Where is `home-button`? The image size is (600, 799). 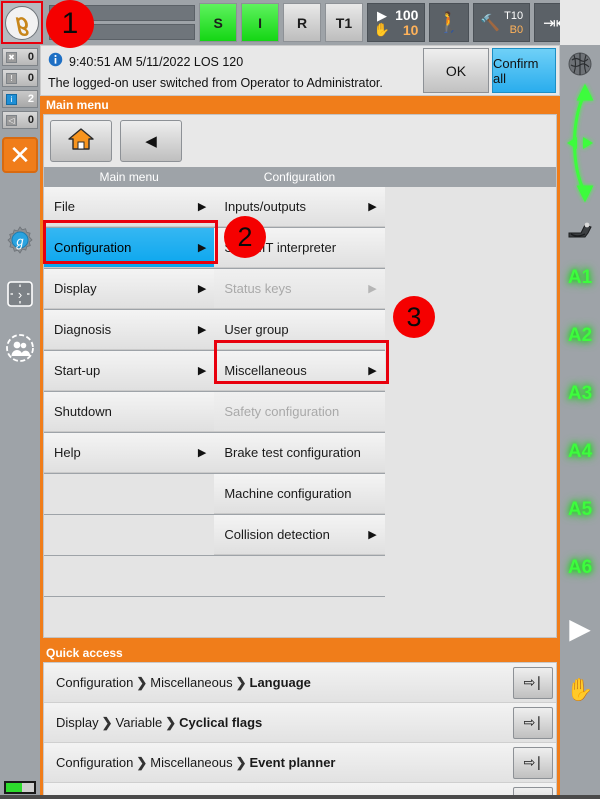 home-button is located at coordinates (81, 141).